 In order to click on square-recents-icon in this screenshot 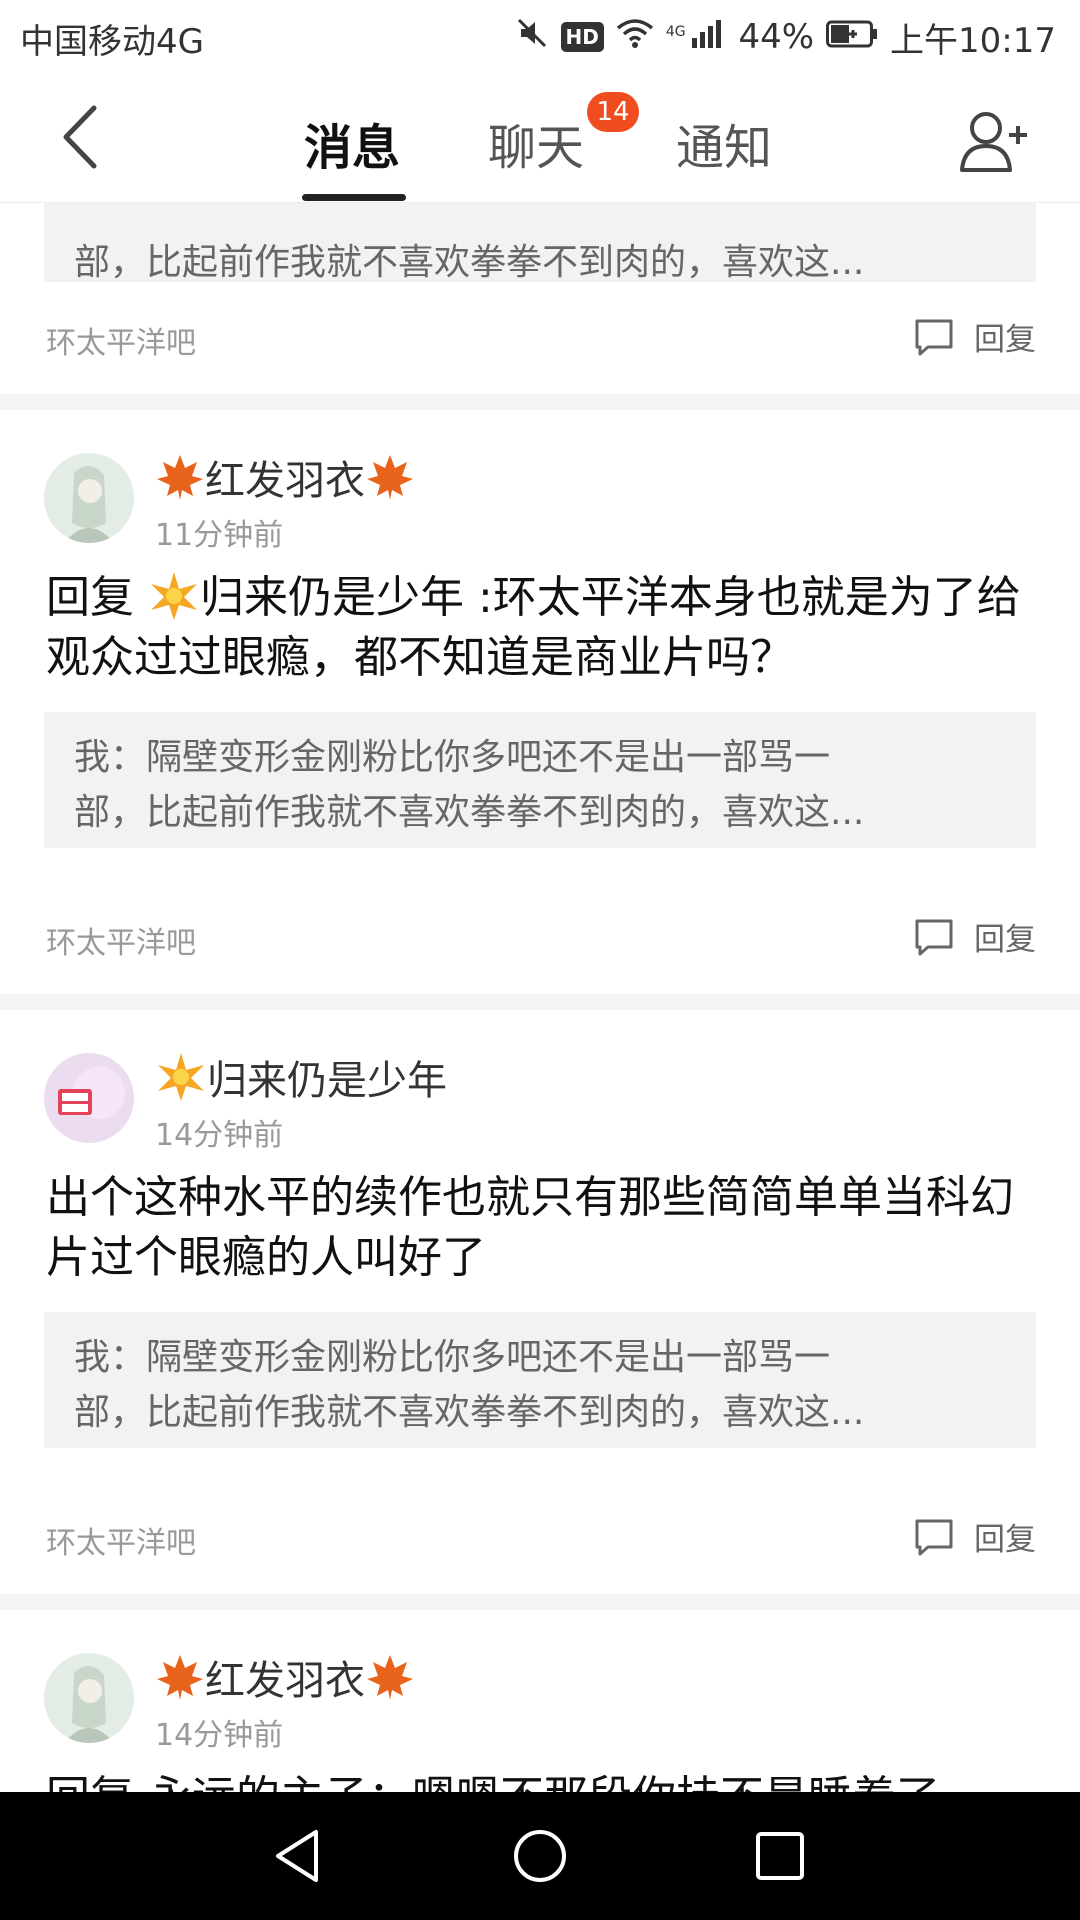, I will do `click(780, 1856)`.